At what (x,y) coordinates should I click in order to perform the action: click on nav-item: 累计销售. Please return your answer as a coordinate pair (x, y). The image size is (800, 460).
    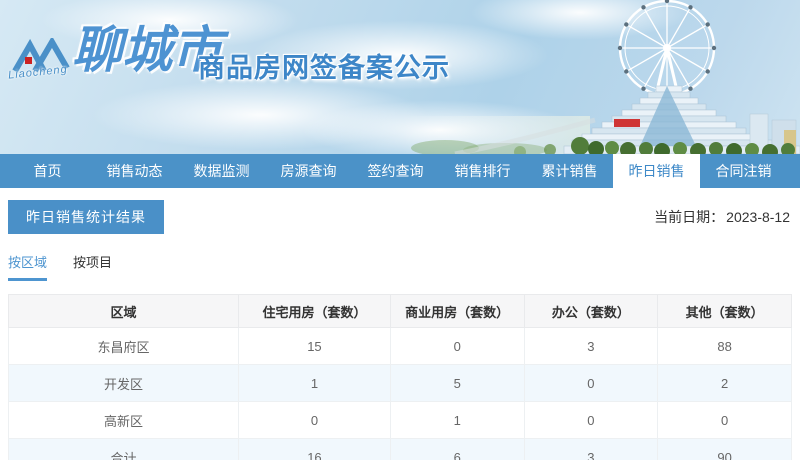
    Looking at the image, I should click on (569, 171).